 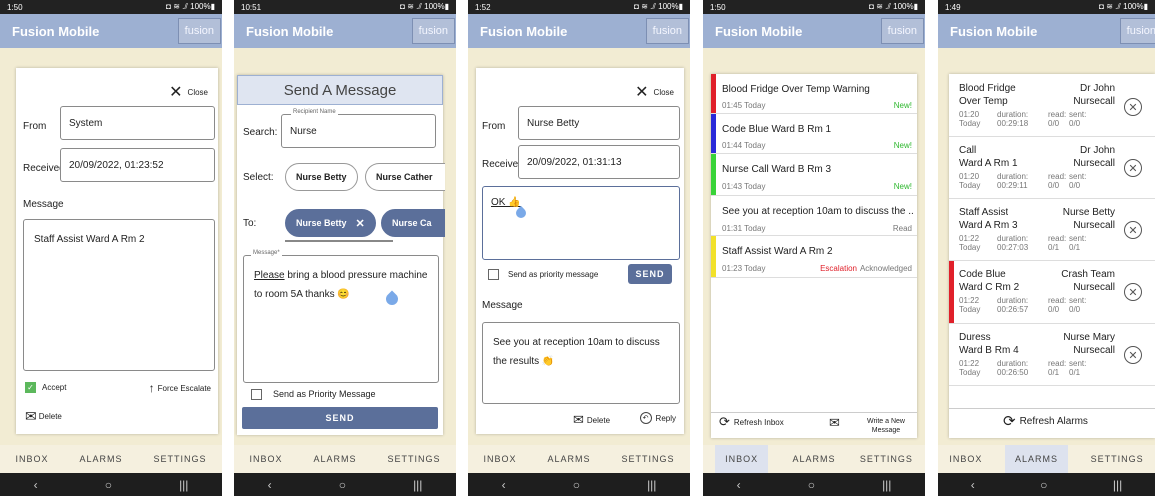 I want to click on alarm-recipient: Crash Team, so click(x=1088, y=274).